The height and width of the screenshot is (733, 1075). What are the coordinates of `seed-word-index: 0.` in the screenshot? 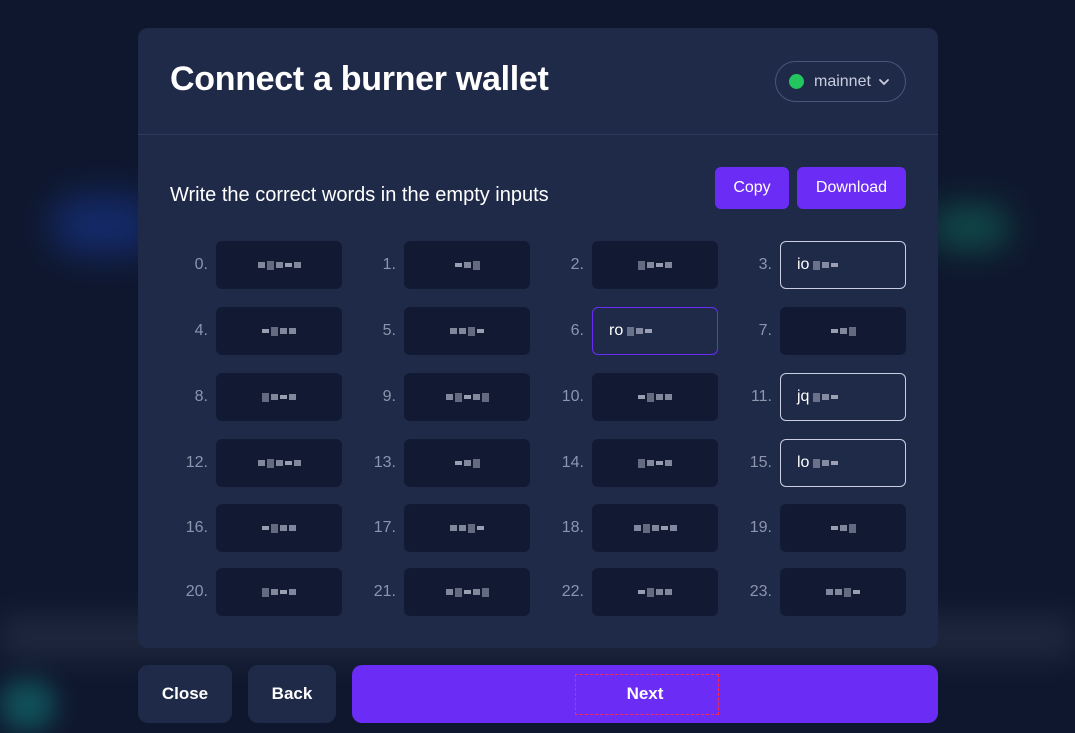 It's located at (201, 264).